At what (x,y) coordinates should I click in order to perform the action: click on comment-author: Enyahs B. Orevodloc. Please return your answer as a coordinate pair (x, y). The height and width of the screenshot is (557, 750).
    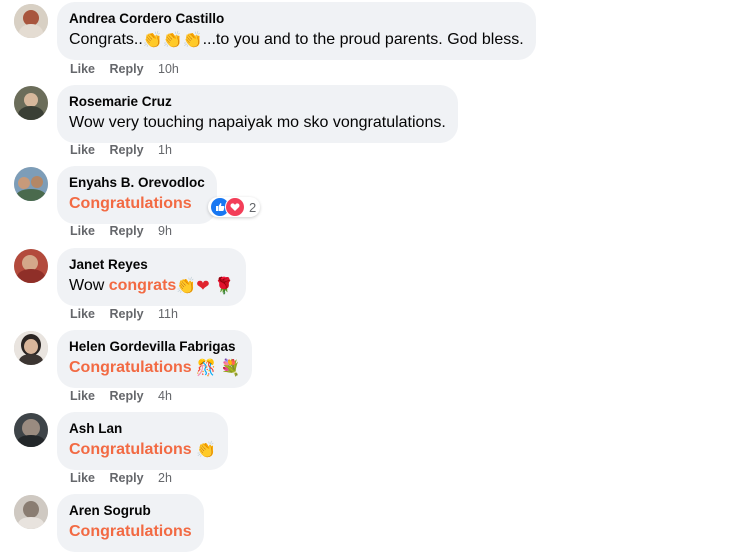
    Looking at the image, I should click on (137, 183).